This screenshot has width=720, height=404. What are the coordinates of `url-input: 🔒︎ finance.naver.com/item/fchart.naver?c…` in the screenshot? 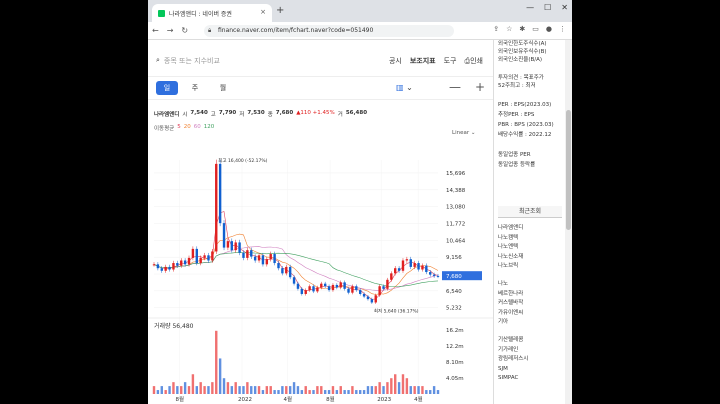 It's located at (329, 31).